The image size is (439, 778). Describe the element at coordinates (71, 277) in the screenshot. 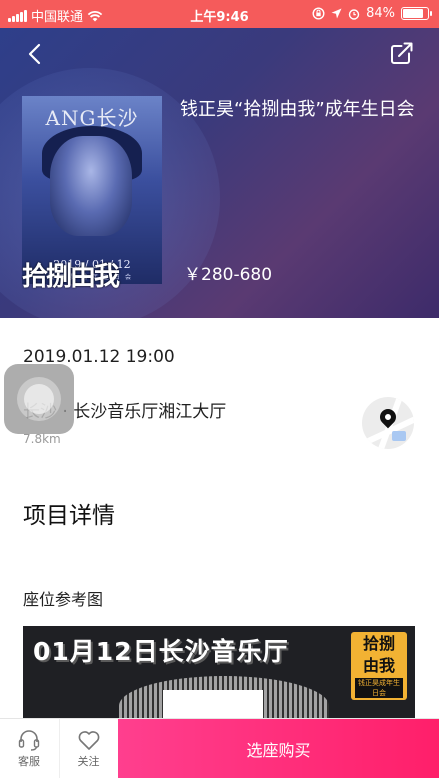

I see `poster-logo: 拾捌由我` at that location.